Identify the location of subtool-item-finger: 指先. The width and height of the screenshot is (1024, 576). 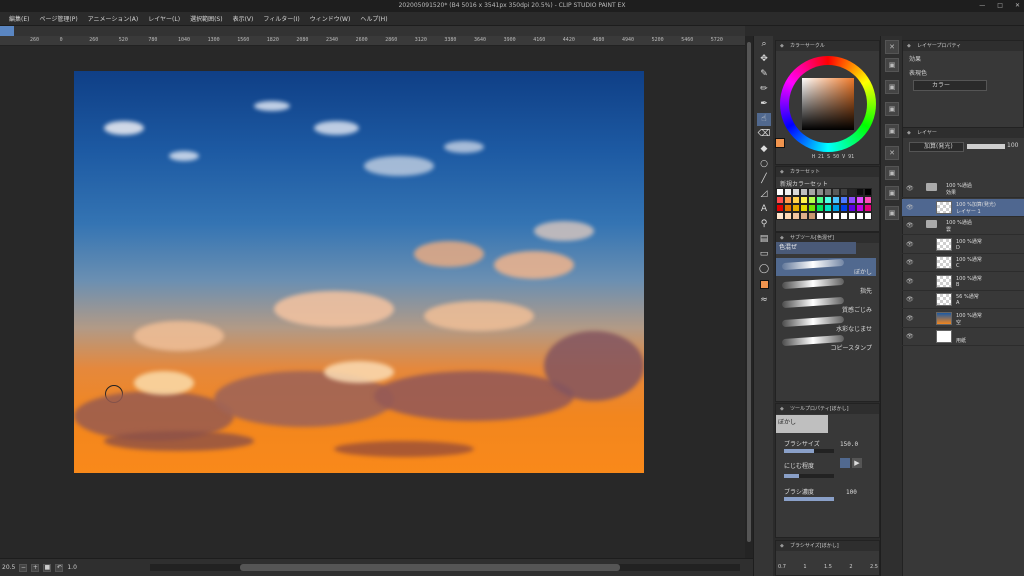
(826, 286).